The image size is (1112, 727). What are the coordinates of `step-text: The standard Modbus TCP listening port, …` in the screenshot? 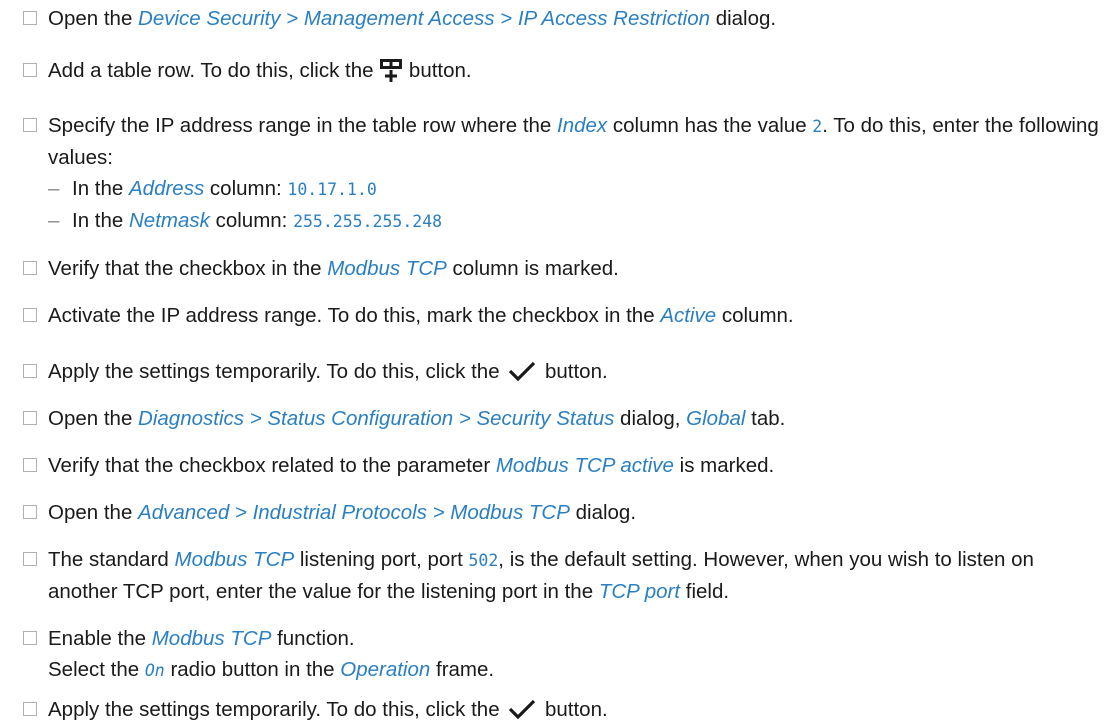 It's located at (541, 575).